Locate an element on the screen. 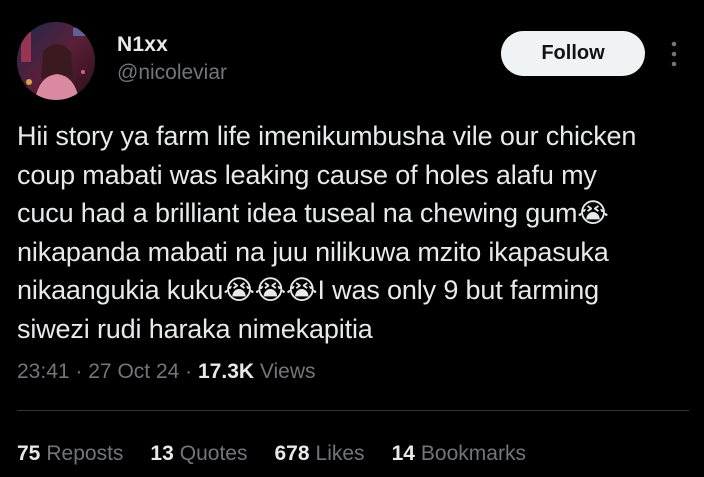 This screenshot has height=477, width=704. likes-label: Likes is located at coordinates (340, 453).